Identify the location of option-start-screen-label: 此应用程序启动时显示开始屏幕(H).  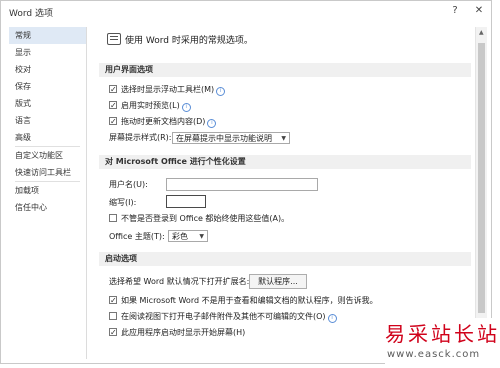
(183, 332).